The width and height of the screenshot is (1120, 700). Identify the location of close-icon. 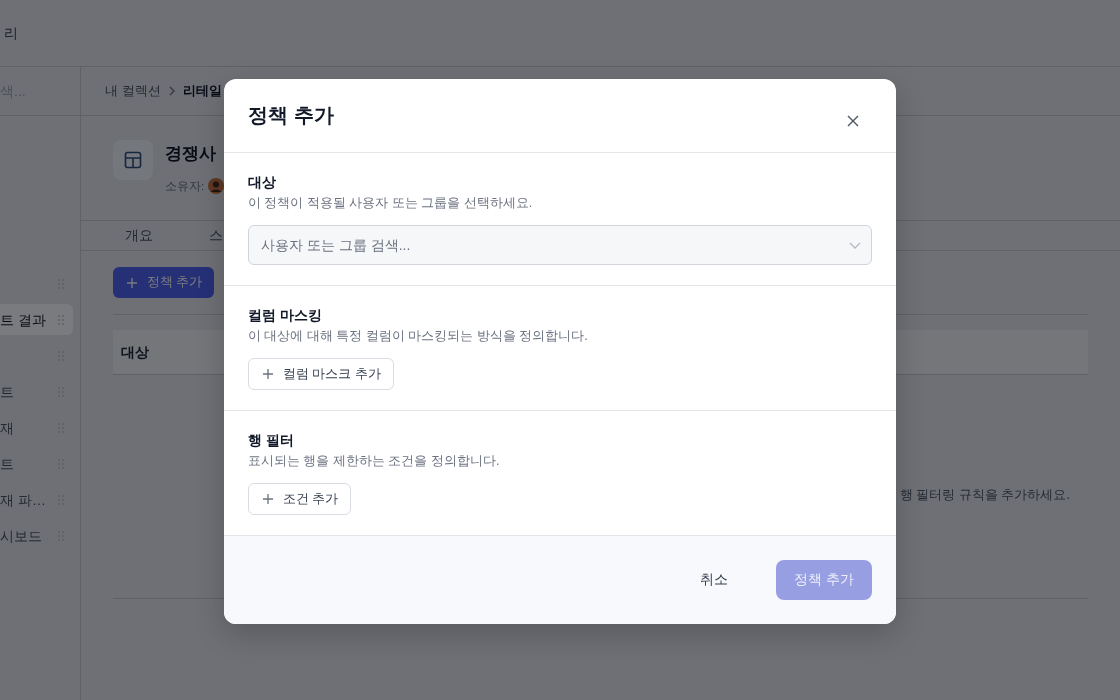
(853, 121).